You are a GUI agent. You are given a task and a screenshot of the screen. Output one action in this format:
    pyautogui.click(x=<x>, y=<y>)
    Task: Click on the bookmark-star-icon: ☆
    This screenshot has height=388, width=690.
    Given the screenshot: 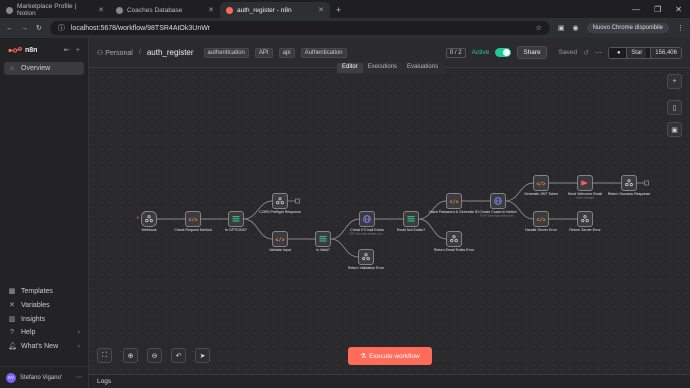 What is the action you would take?
    pyautogui.click(x=539, y=28)
    